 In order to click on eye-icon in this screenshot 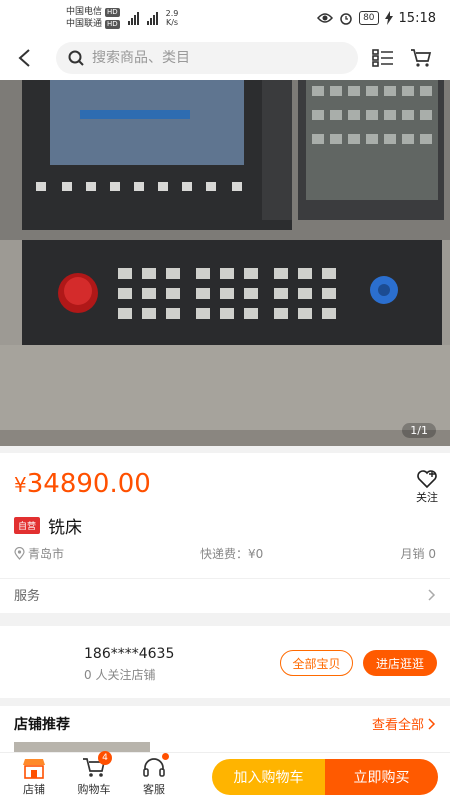, I will do `click(325, 18)`.